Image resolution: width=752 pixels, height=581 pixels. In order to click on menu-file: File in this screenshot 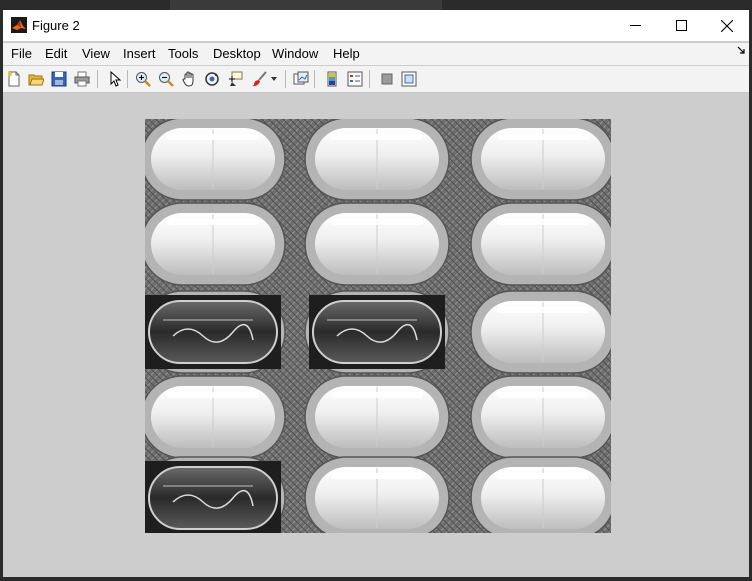, I will do `click(21, 53)`.